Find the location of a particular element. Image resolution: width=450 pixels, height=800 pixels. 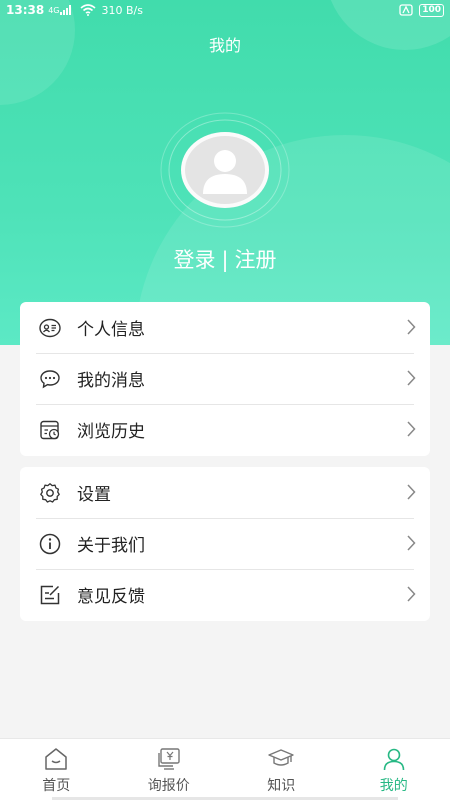

nfc-icon is located at coordinates (406, 10).